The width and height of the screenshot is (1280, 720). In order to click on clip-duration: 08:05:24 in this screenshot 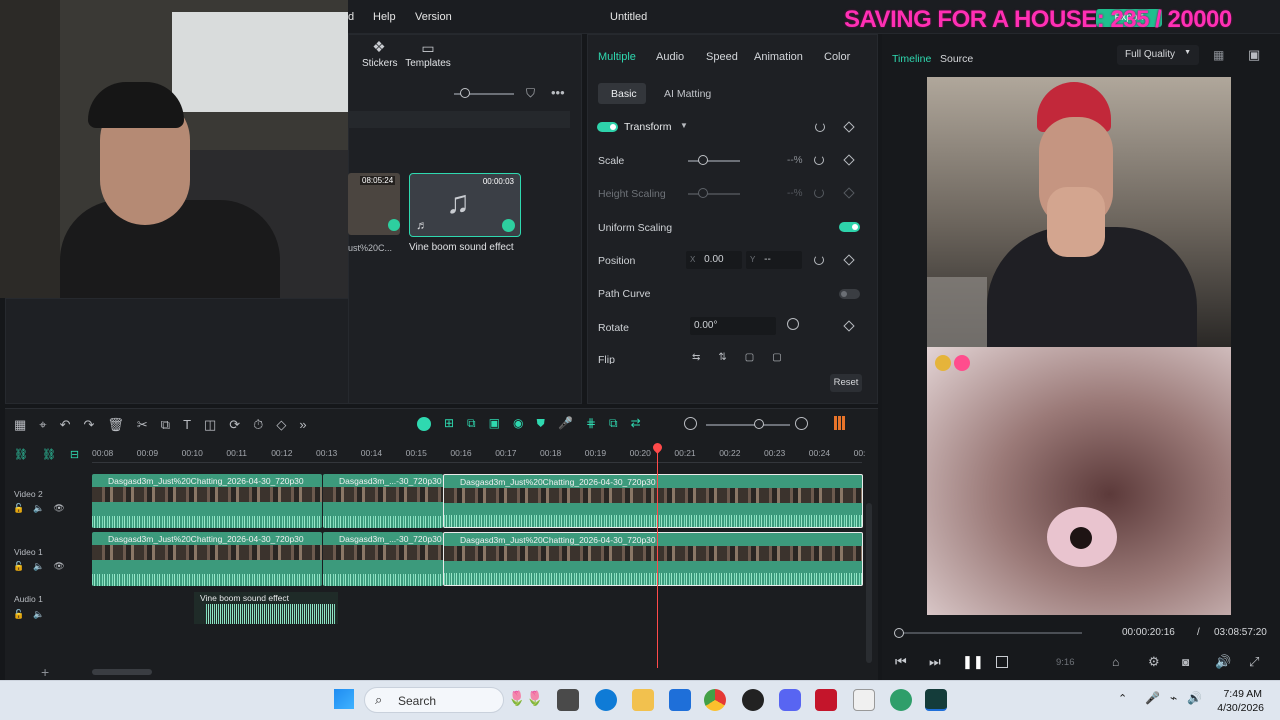, I will do `click(378, 180)`.